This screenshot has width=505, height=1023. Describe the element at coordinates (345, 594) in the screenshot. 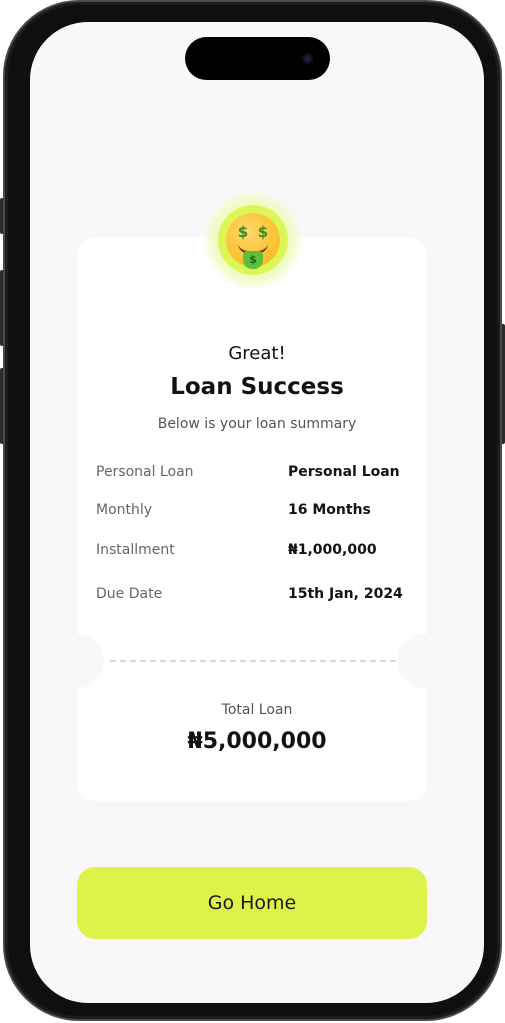

I see `due-date-value: 15th Jan, 2024` at that location.